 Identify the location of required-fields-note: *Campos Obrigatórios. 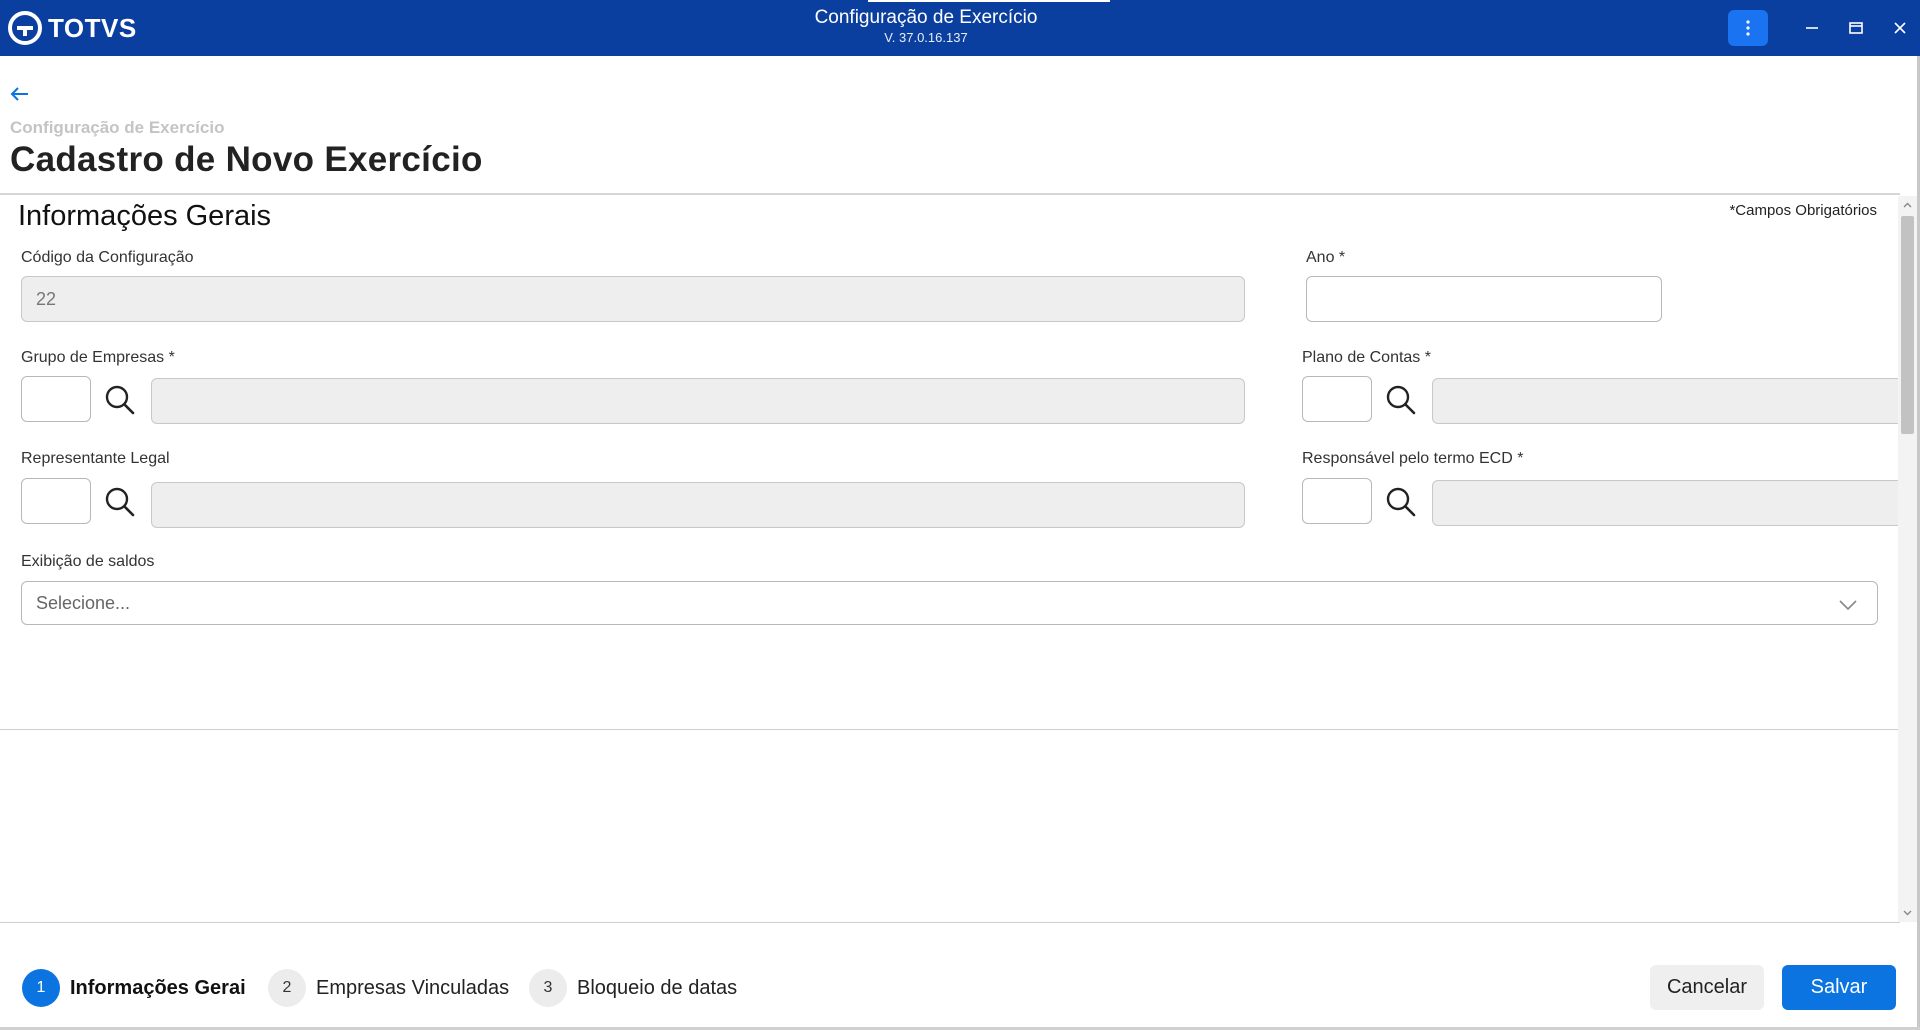
(1803, 210).